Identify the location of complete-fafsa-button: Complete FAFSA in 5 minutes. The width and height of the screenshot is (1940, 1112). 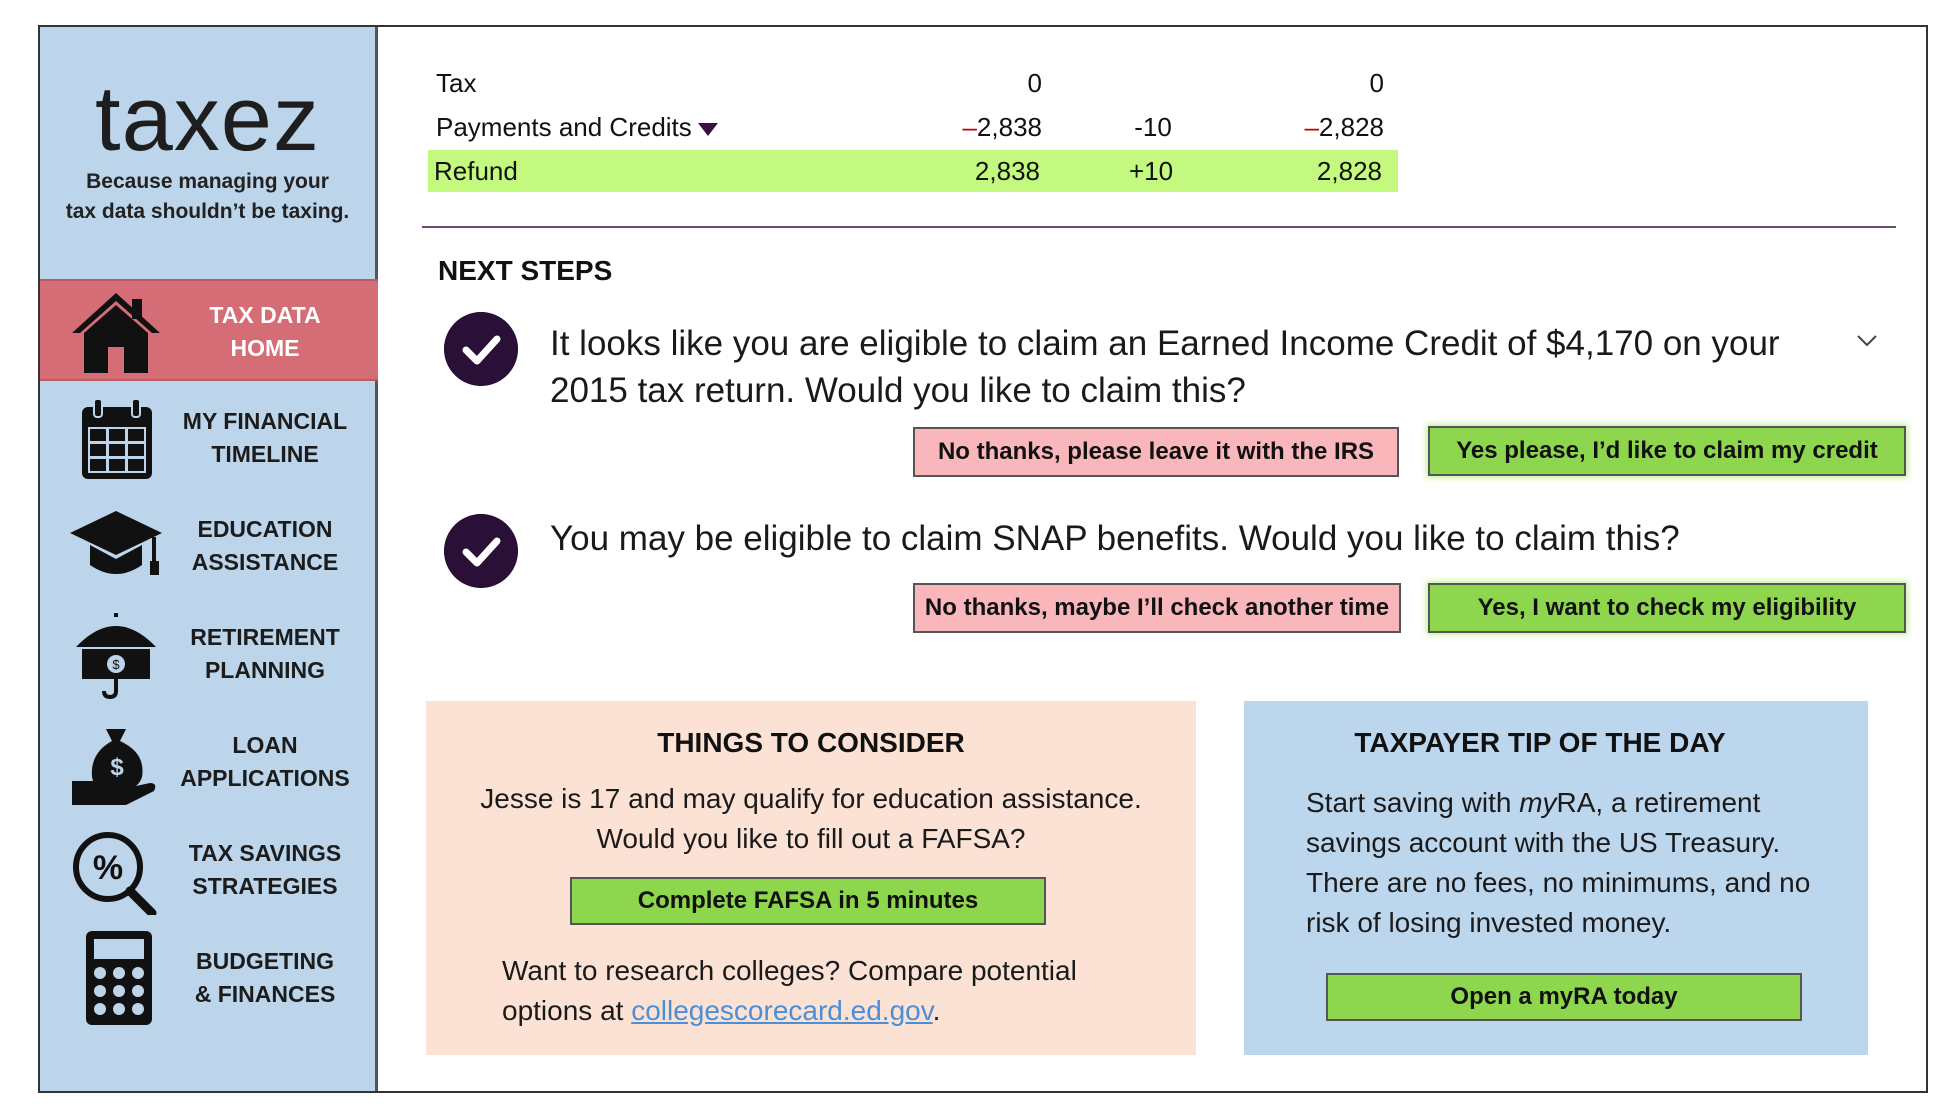
(808, 901).